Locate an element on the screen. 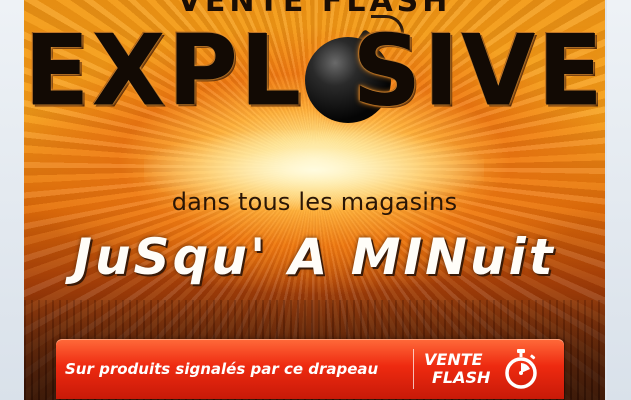  until-midnight: JuSqu' A MINuit is located at coordinates (314, 257).